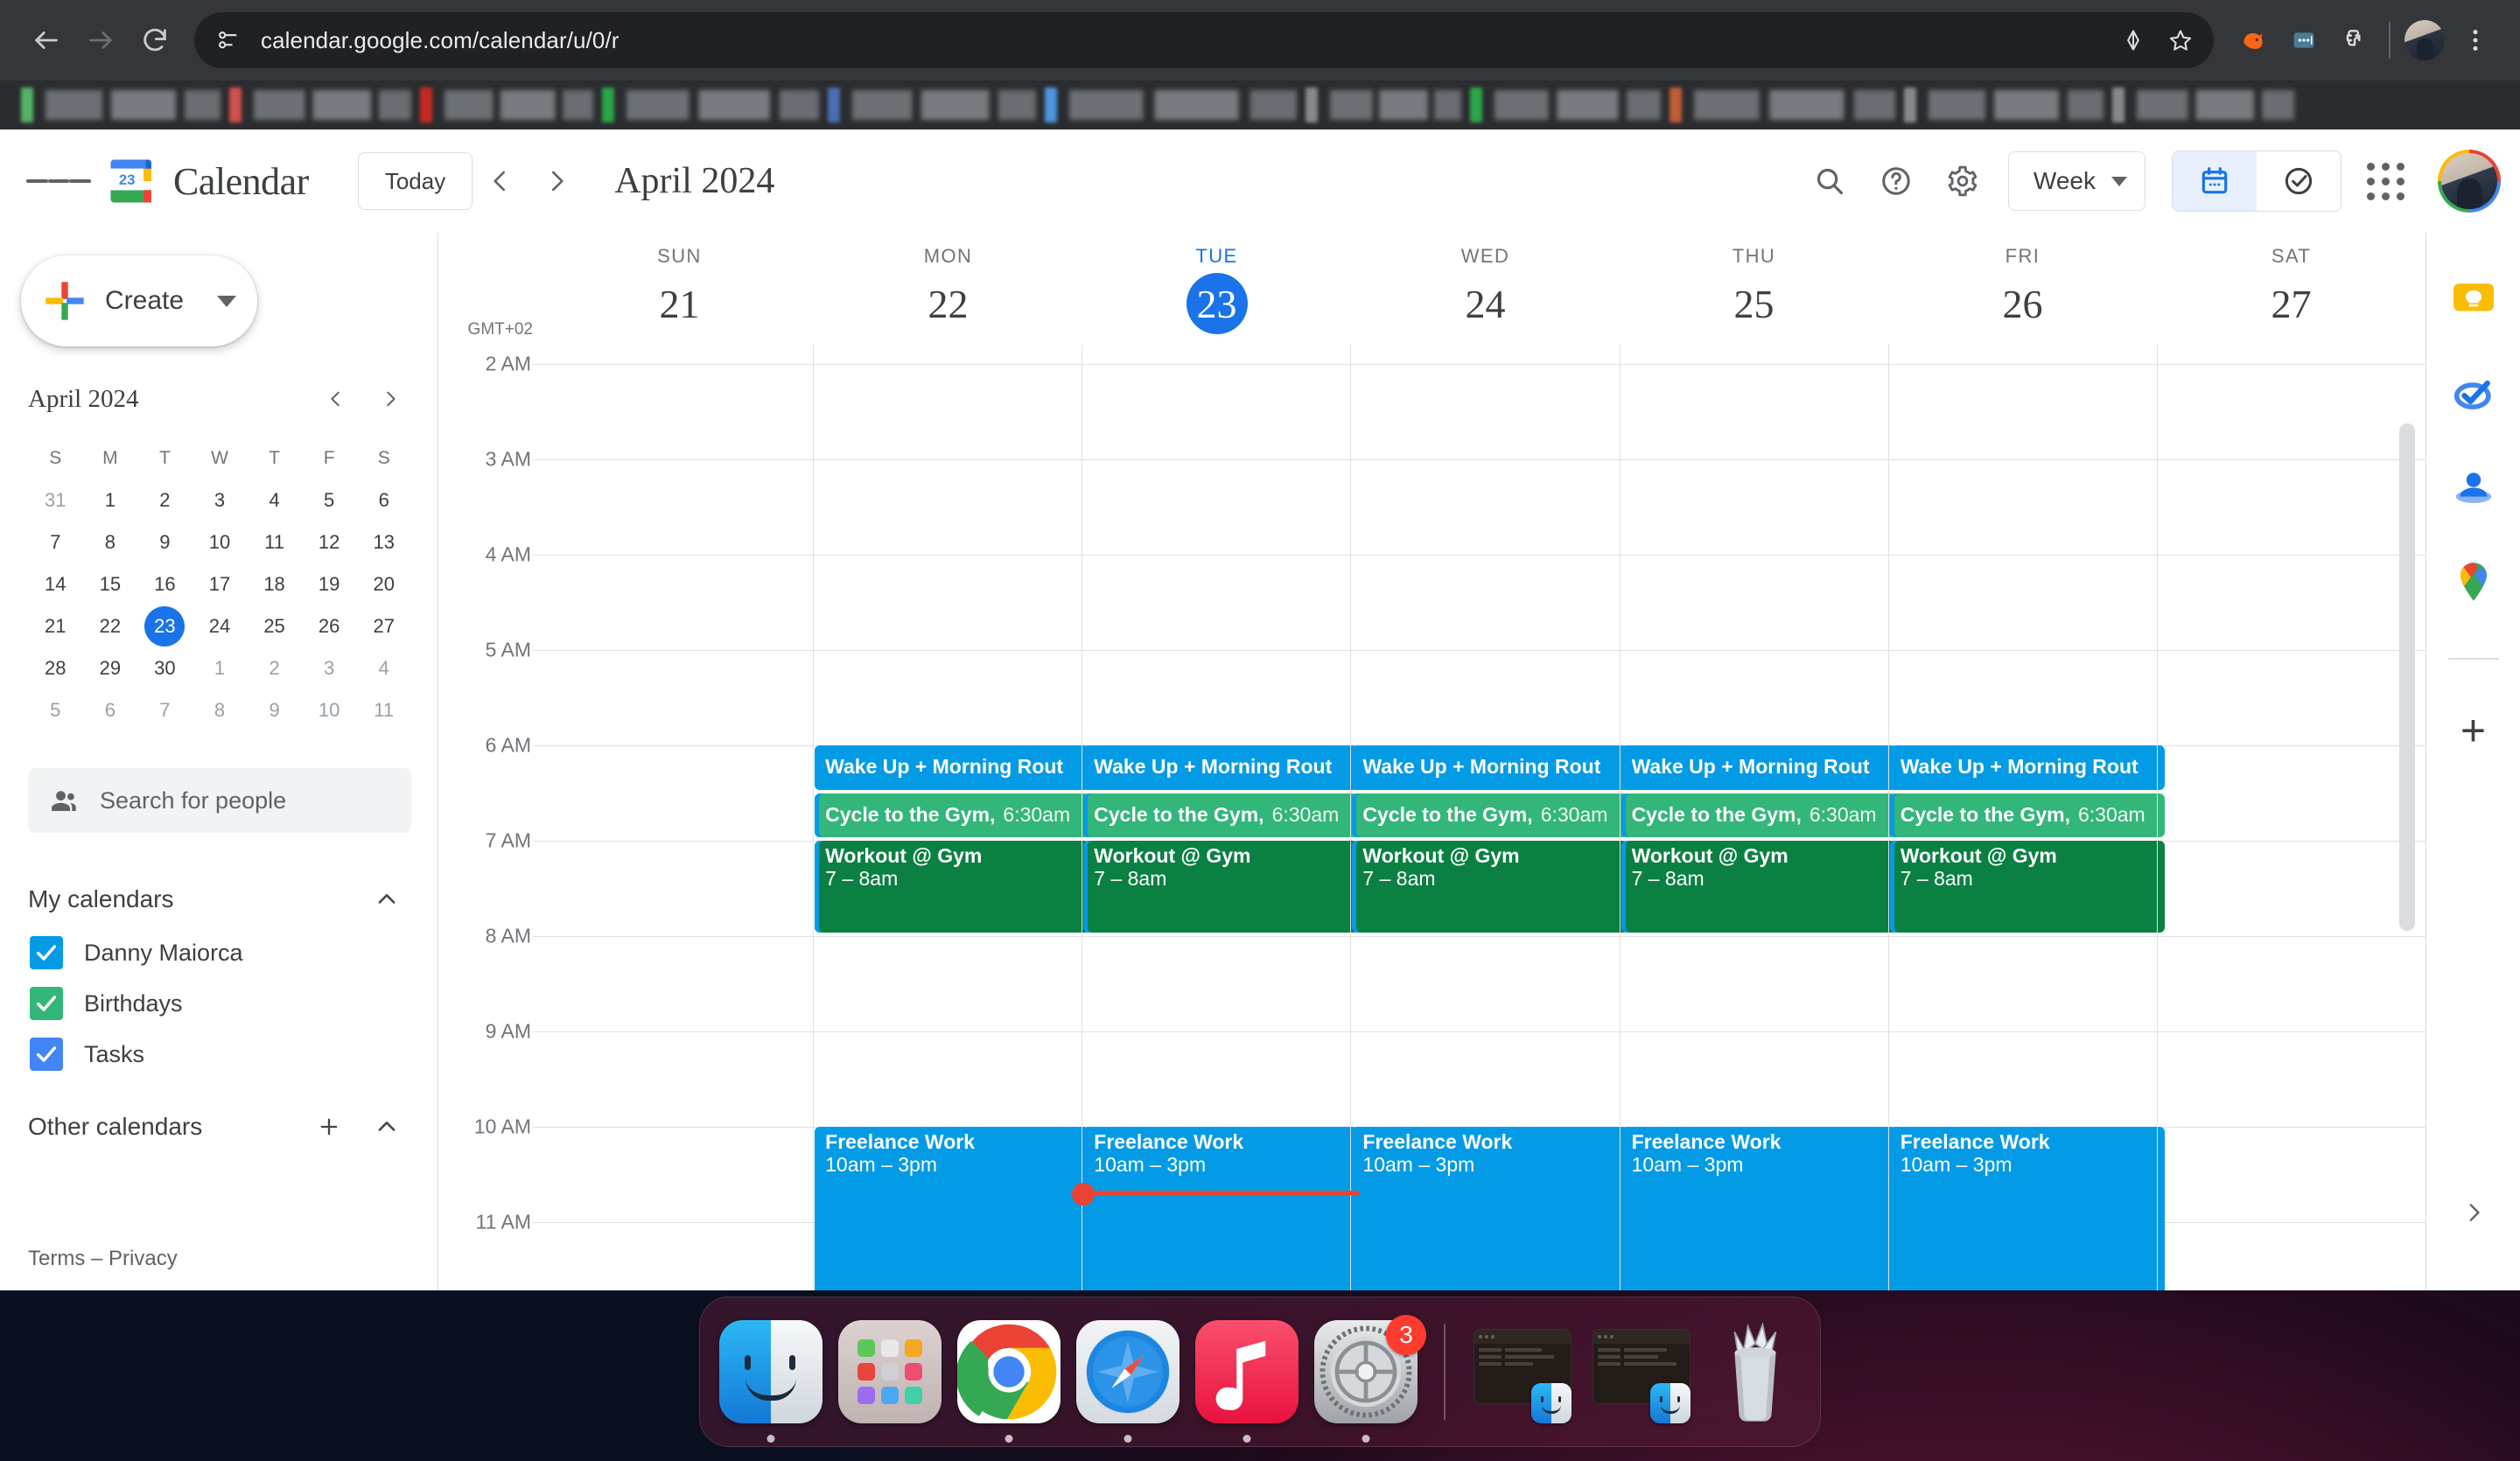 This screenshot has width=2520, height=1461. I want to click on mini-calendar-day: 30, so click(164, 668).